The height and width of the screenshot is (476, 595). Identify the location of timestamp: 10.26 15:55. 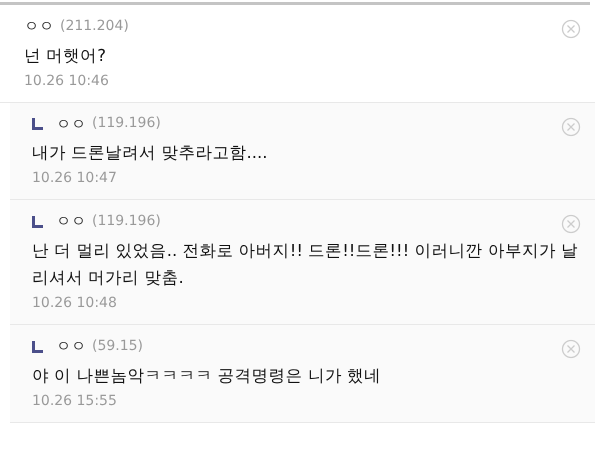
(75, 402).